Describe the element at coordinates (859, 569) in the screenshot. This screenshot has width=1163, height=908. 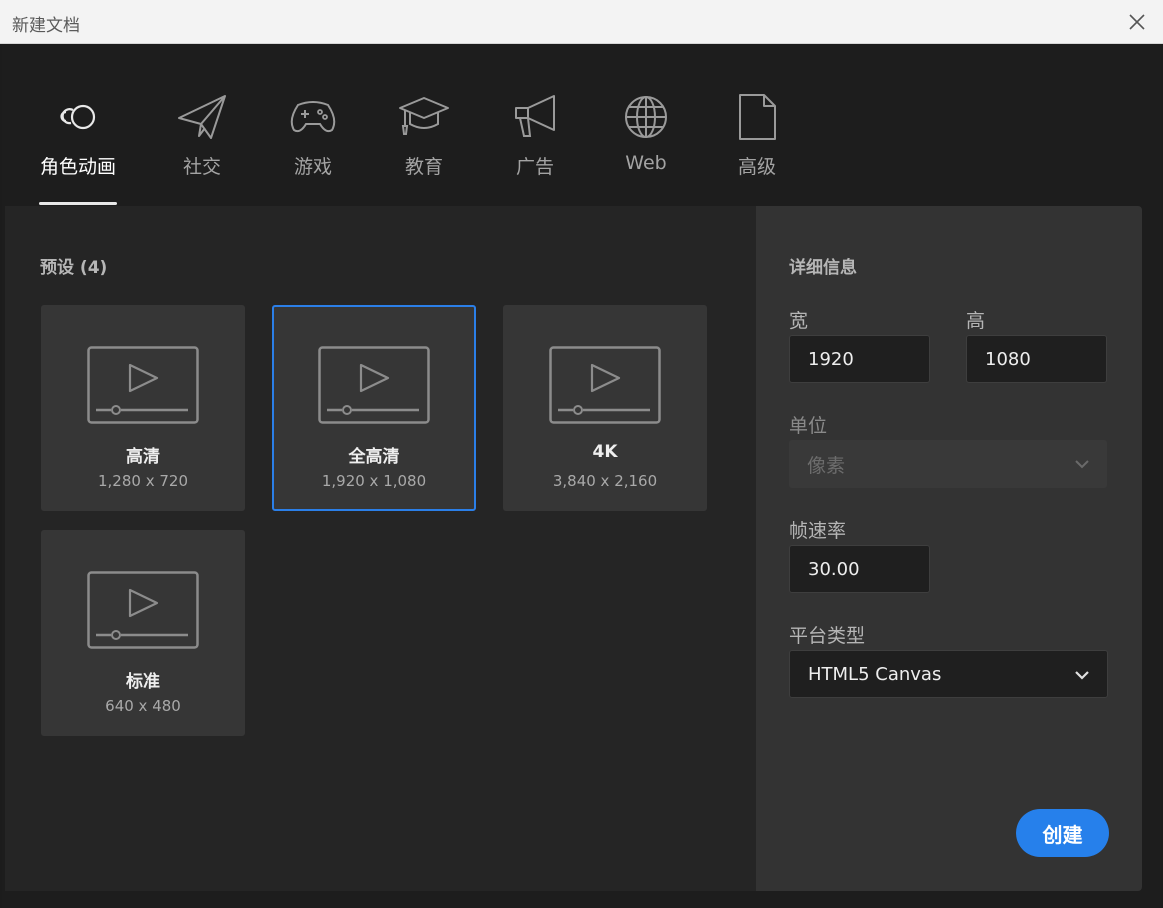
I see `fps-input` at that location.